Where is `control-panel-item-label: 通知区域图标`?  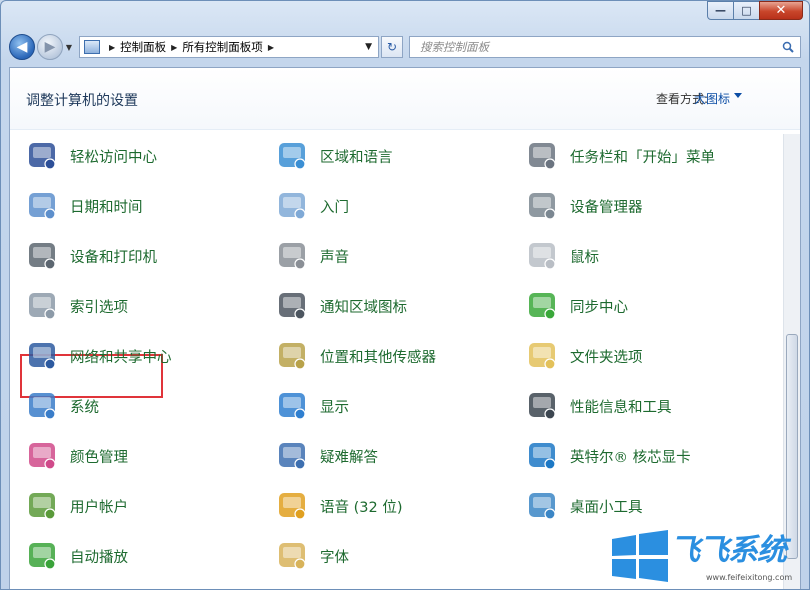 control-panel-item-label: 通知区域图标 is located at coordinates (363, 307).